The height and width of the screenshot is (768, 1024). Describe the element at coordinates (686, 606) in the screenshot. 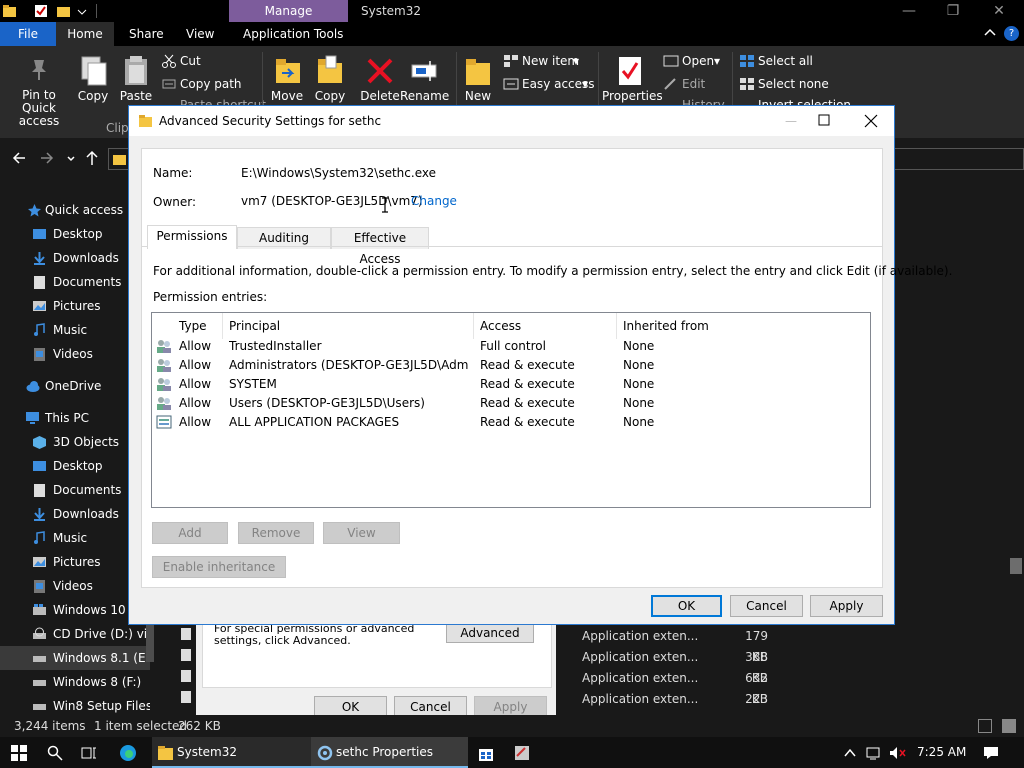

I see `ok-button: OK` at that location.